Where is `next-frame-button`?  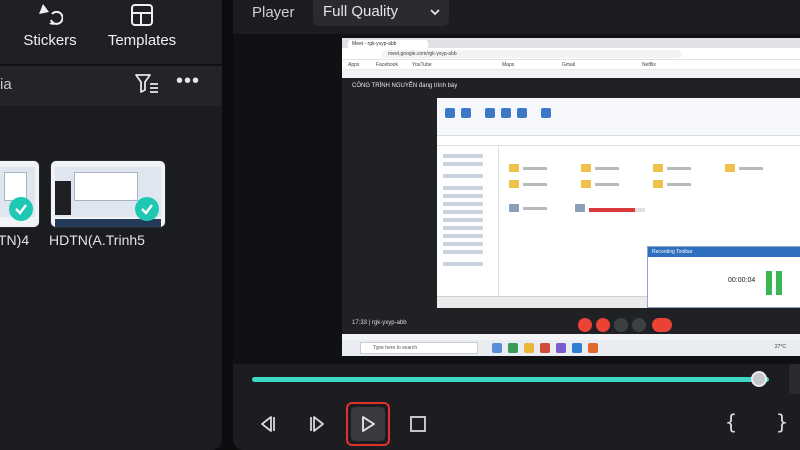 next-frame-button is located at coordinates (318, 424).